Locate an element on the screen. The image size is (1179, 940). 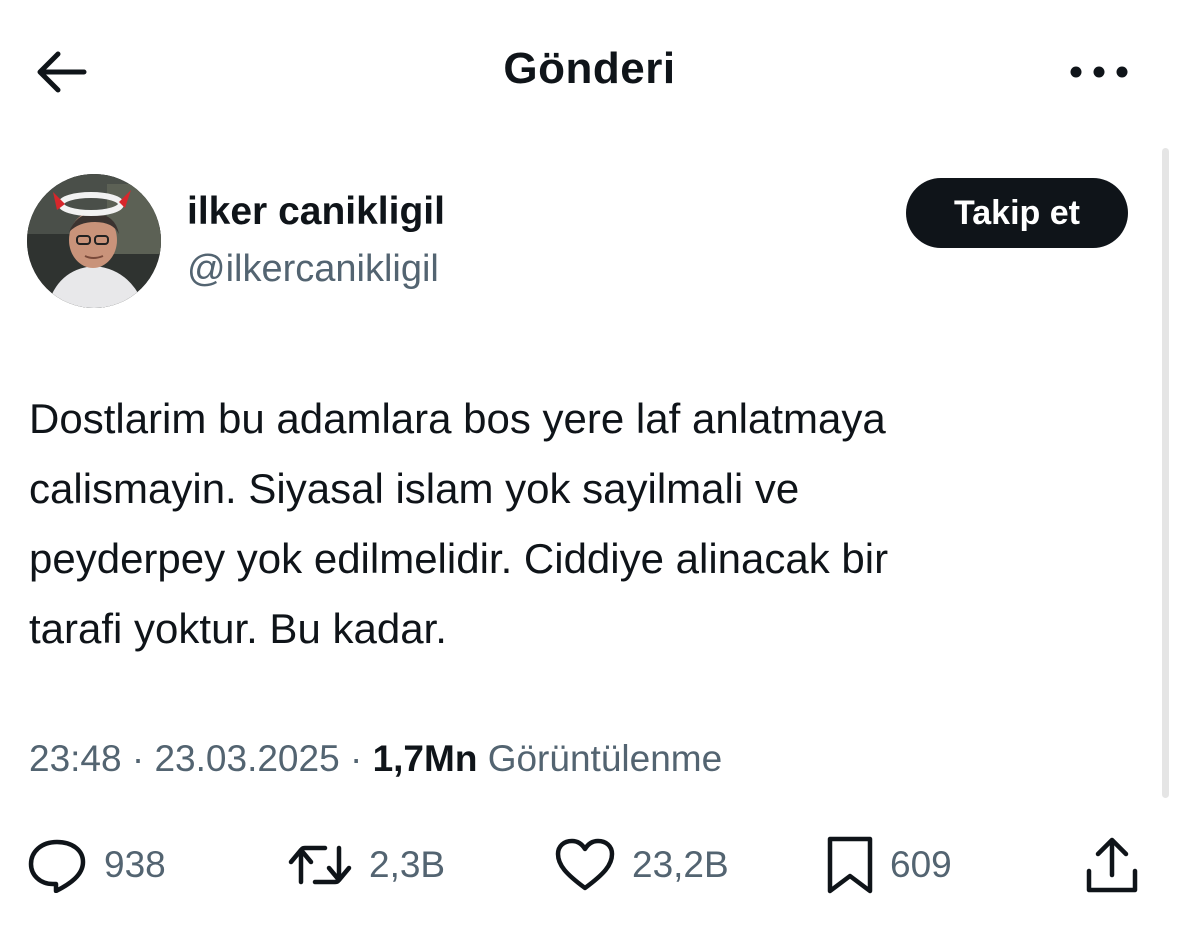
like-count: 23,2B is located at coordinates (680, 864).